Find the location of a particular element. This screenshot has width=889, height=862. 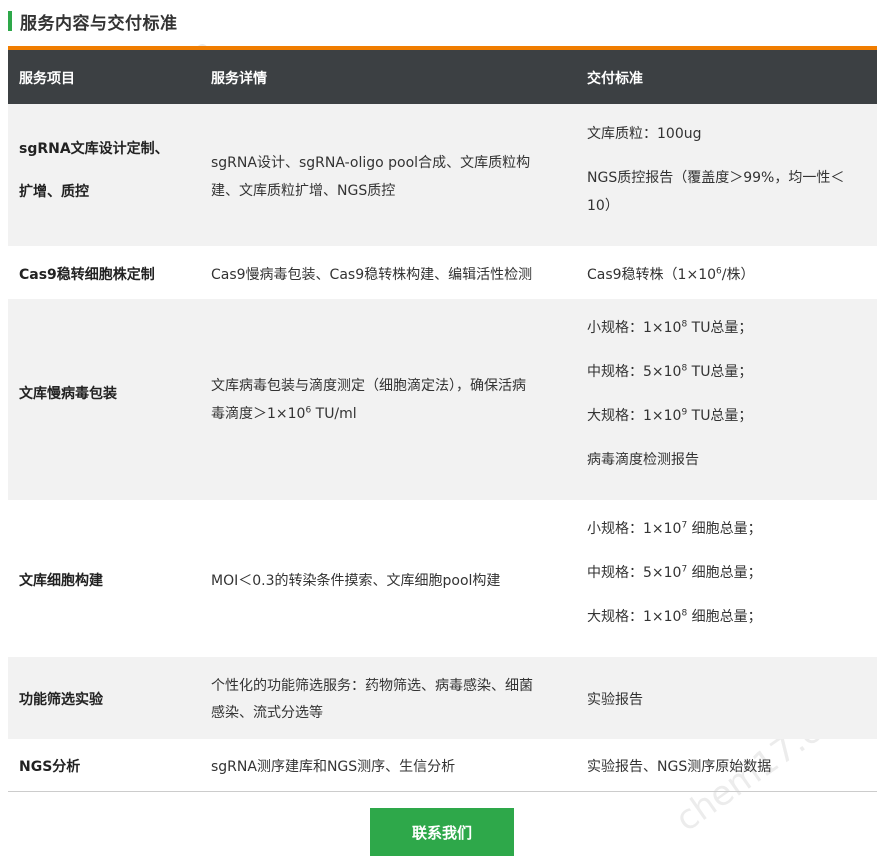

row-delivery-line: NGS质控报告（覆盖度＞99%，均一性＜ is located at coordinates (716, 178).